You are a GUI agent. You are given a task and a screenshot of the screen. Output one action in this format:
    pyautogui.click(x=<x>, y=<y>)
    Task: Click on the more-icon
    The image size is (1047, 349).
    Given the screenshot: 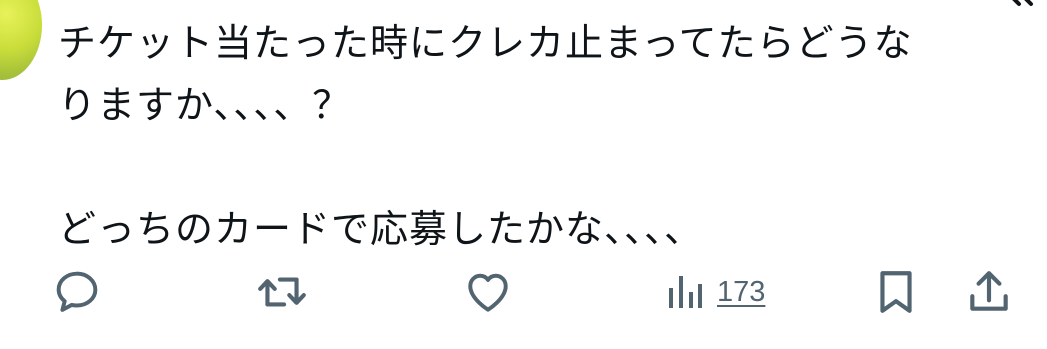 What is the action you would take?
    pyautogui.click(x=1017, y=5)
    